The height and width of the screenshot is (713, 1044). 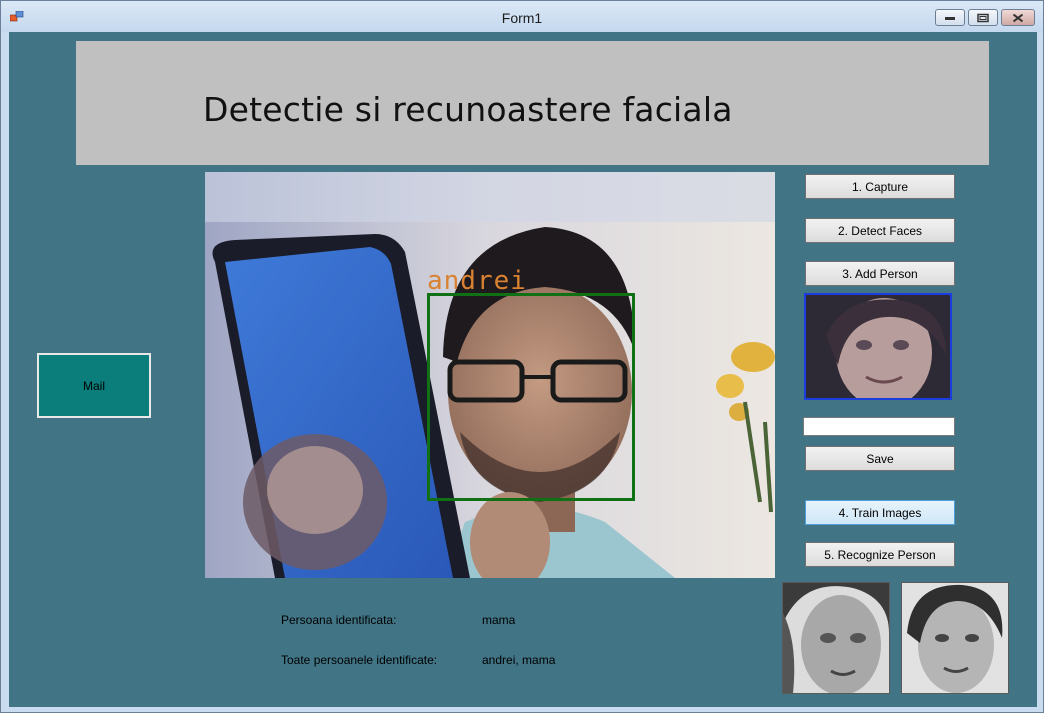 What do you see at coordinates (880, 512) in the screenshot?
I see `train-images-button: 4. Train Images` at bounding box center [880, 512].